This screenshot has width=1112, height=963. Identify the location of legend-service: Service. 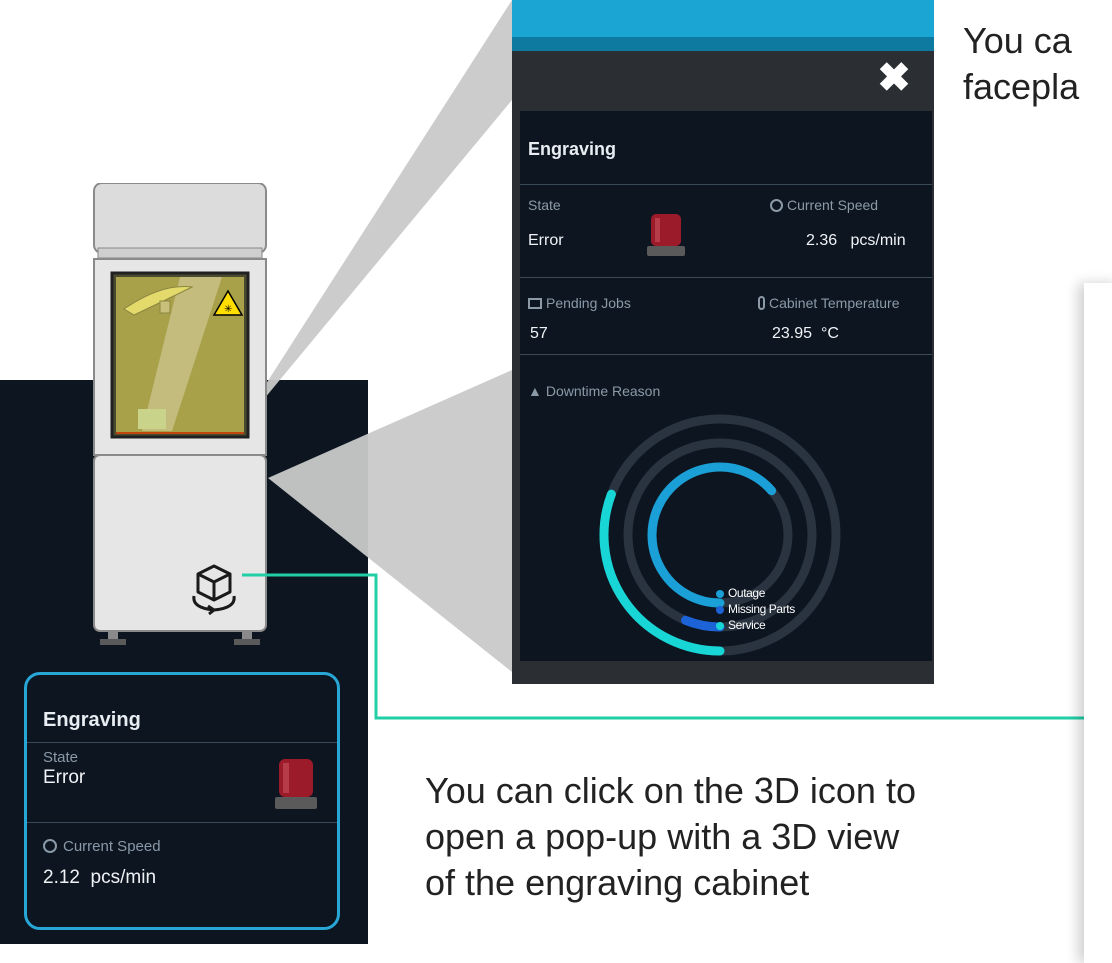
(741, 625).